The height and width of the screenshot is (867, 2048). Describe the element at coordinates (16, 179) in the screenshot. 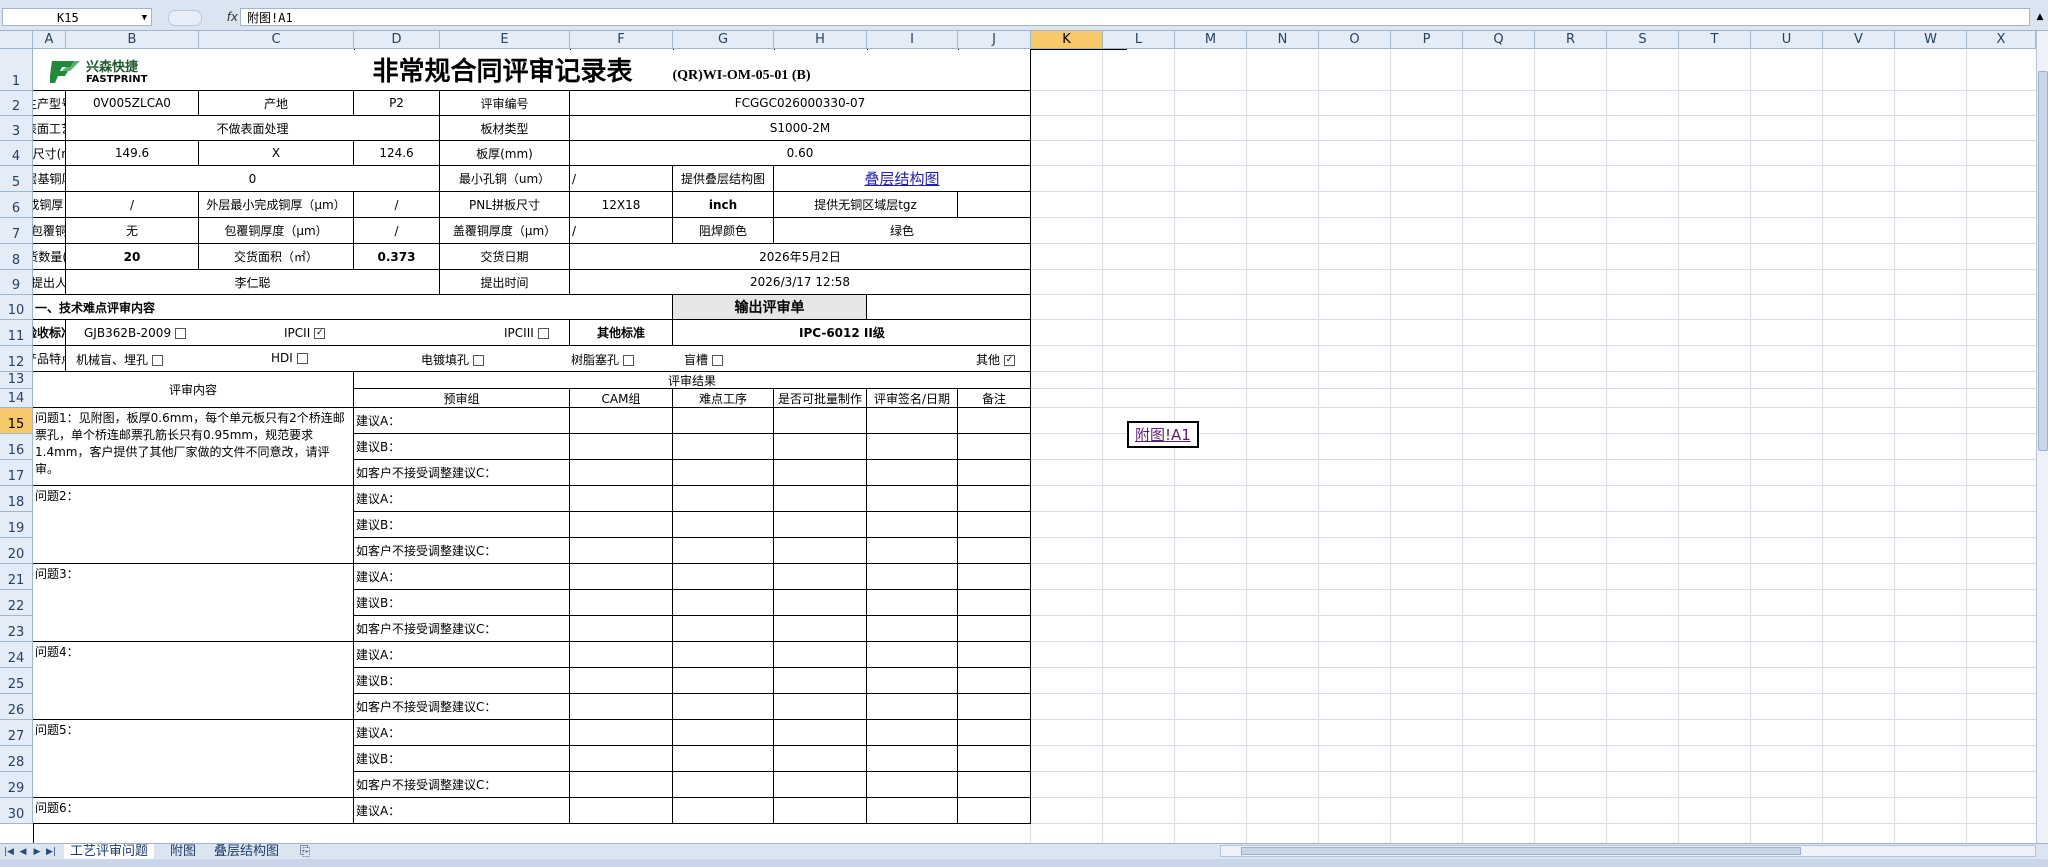

I see `row-header-5: 5` at that location.